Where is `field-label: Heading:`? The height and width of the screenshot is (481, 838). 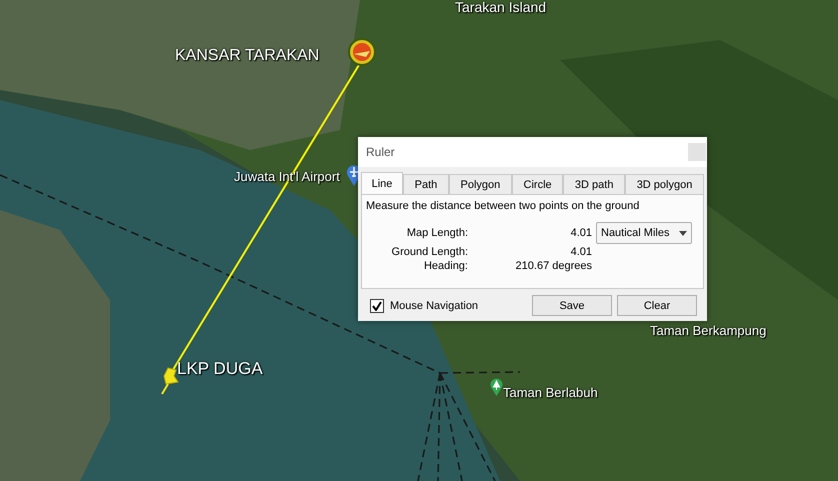
field-label: Heading: is located at coordinates (445, 266).